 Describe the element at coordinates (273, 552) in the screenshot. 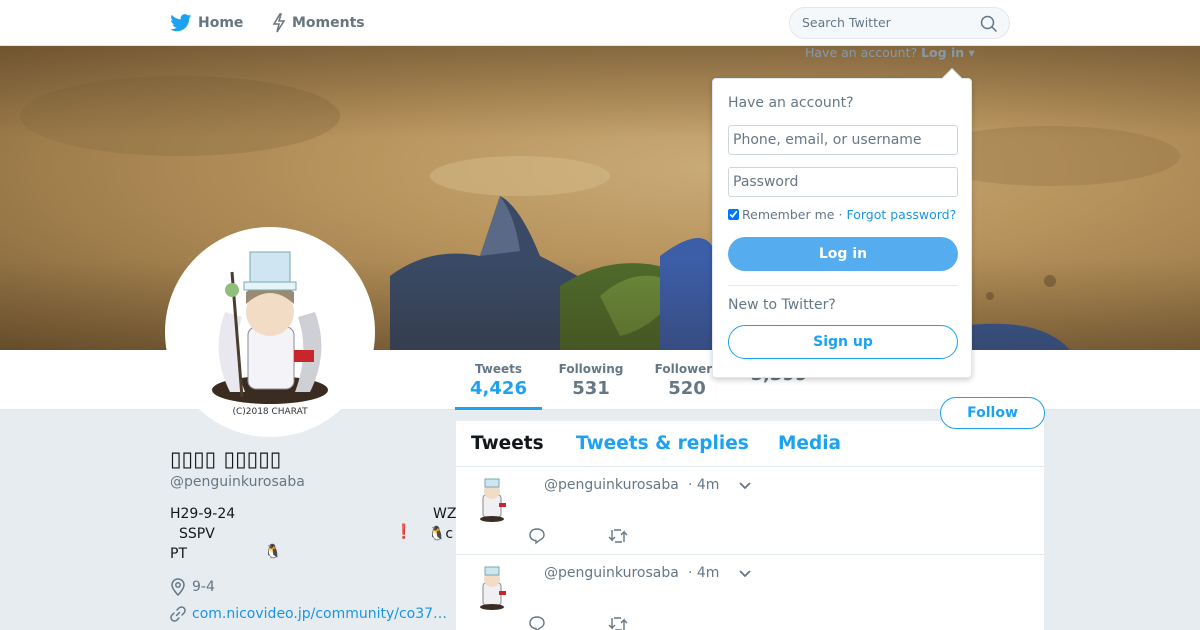

I see `penguin-emoji: 🐧` at that location.